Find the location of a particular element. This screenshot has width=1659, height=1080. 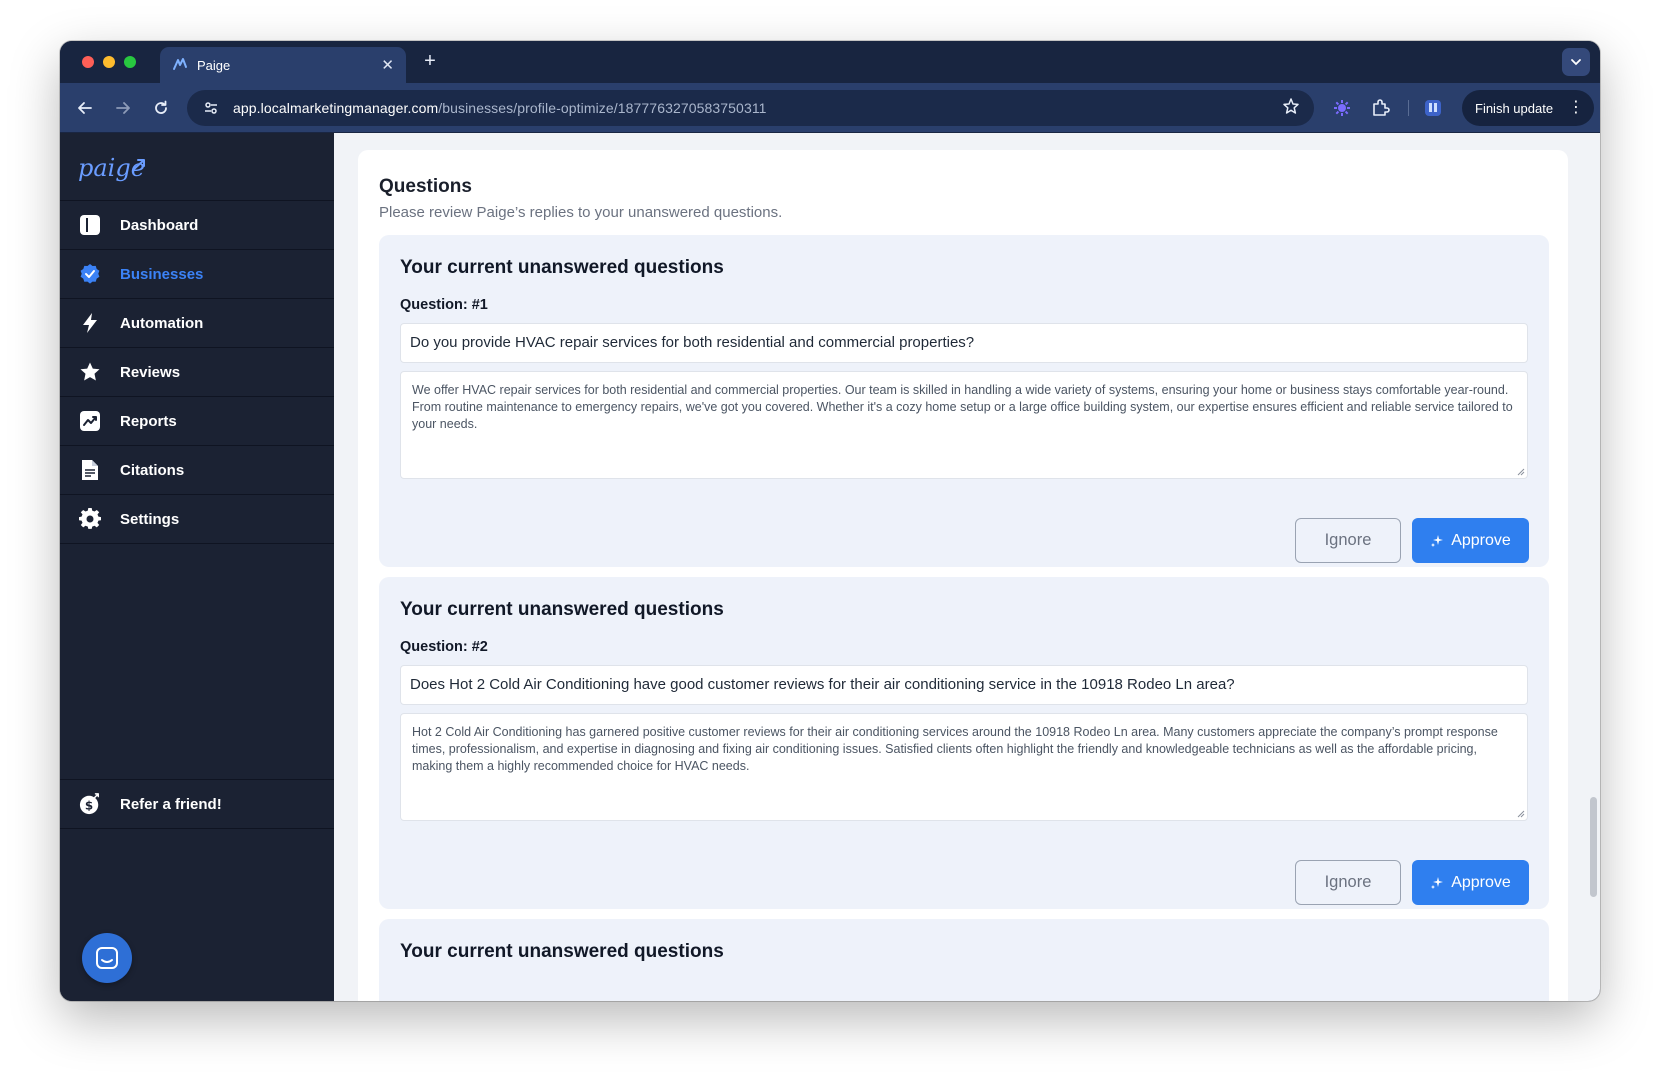

minimize-window-button is located at coordinates (109, 62).